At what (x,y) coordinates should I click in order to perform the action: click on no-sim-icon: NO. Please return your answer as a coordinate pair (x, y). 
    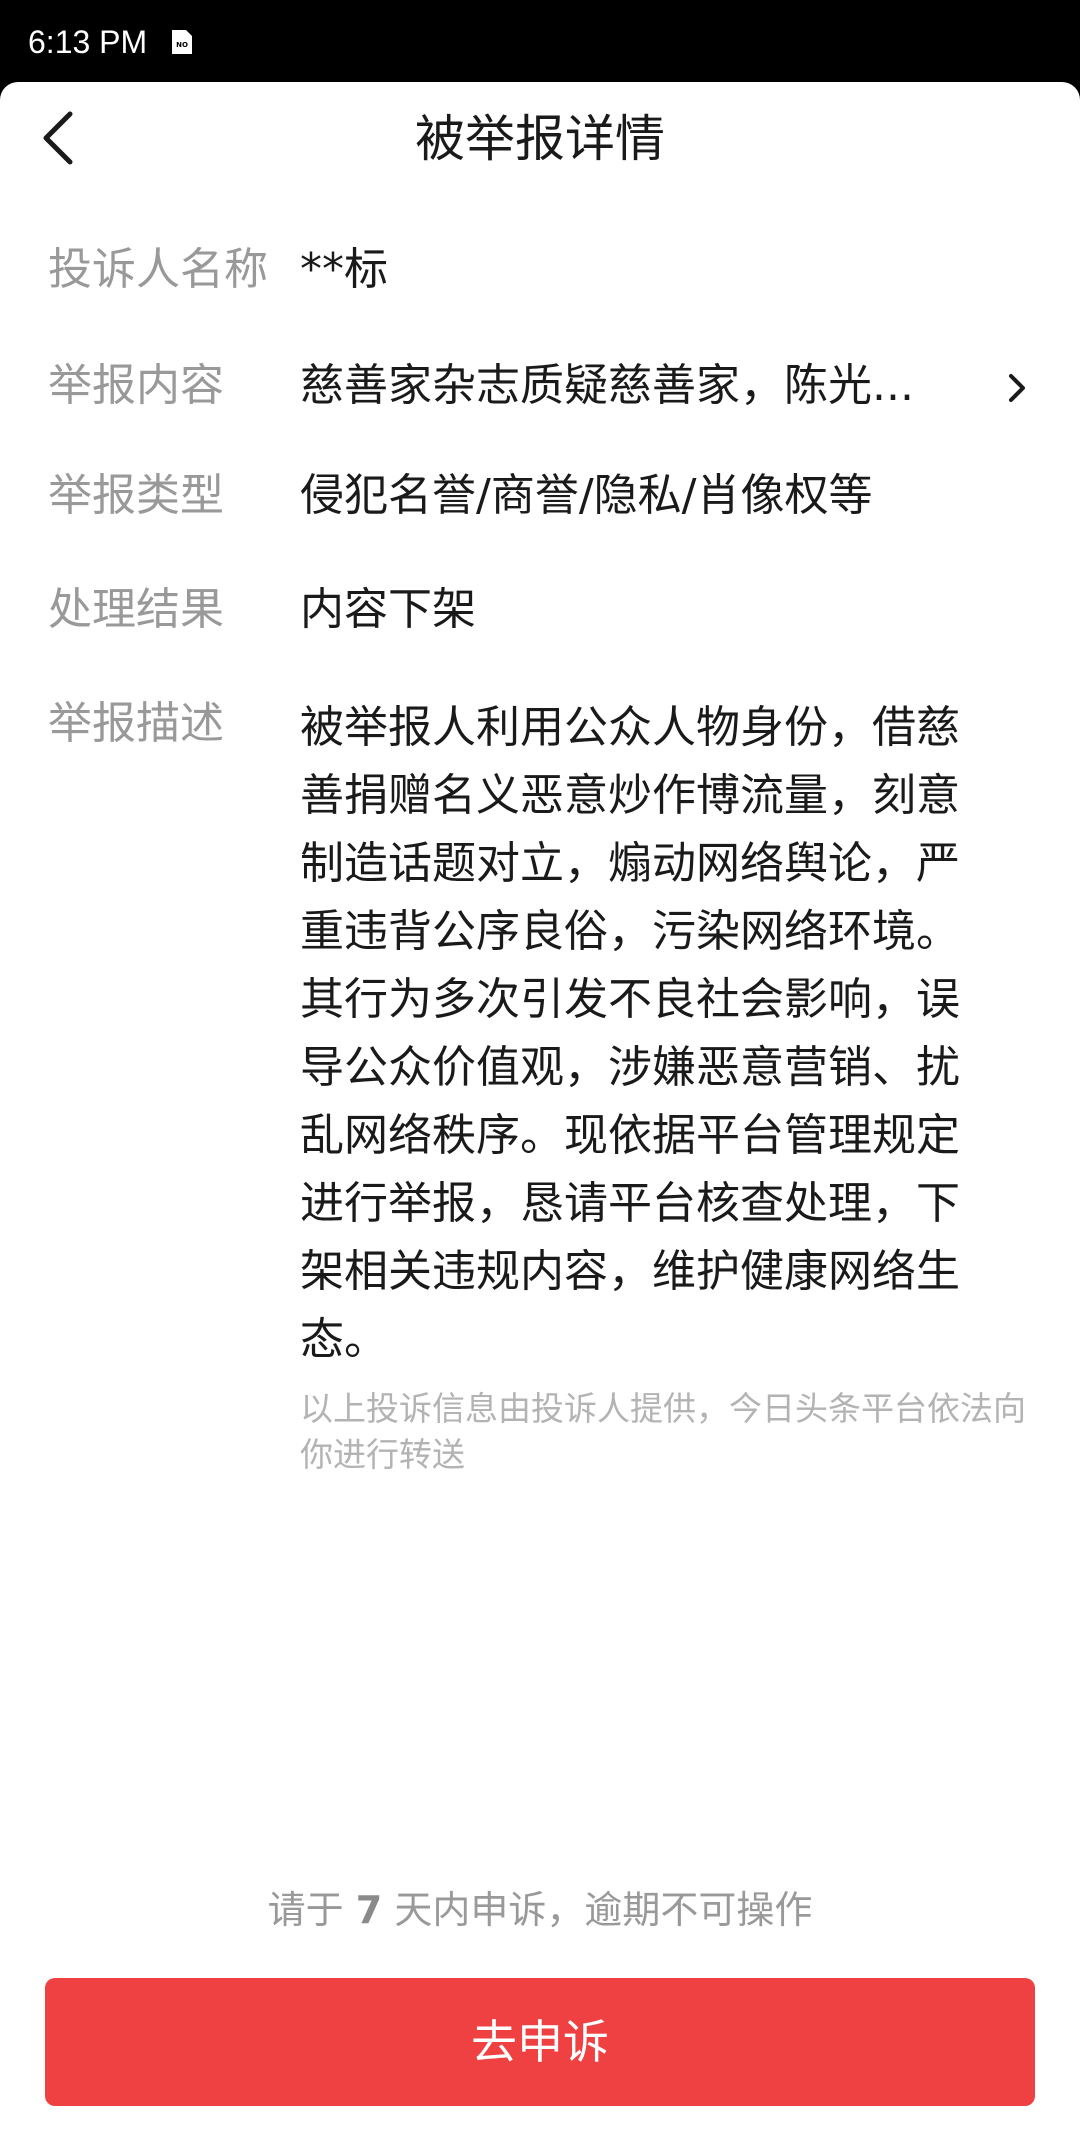
    Looking at the image, I should click on (182, 42).